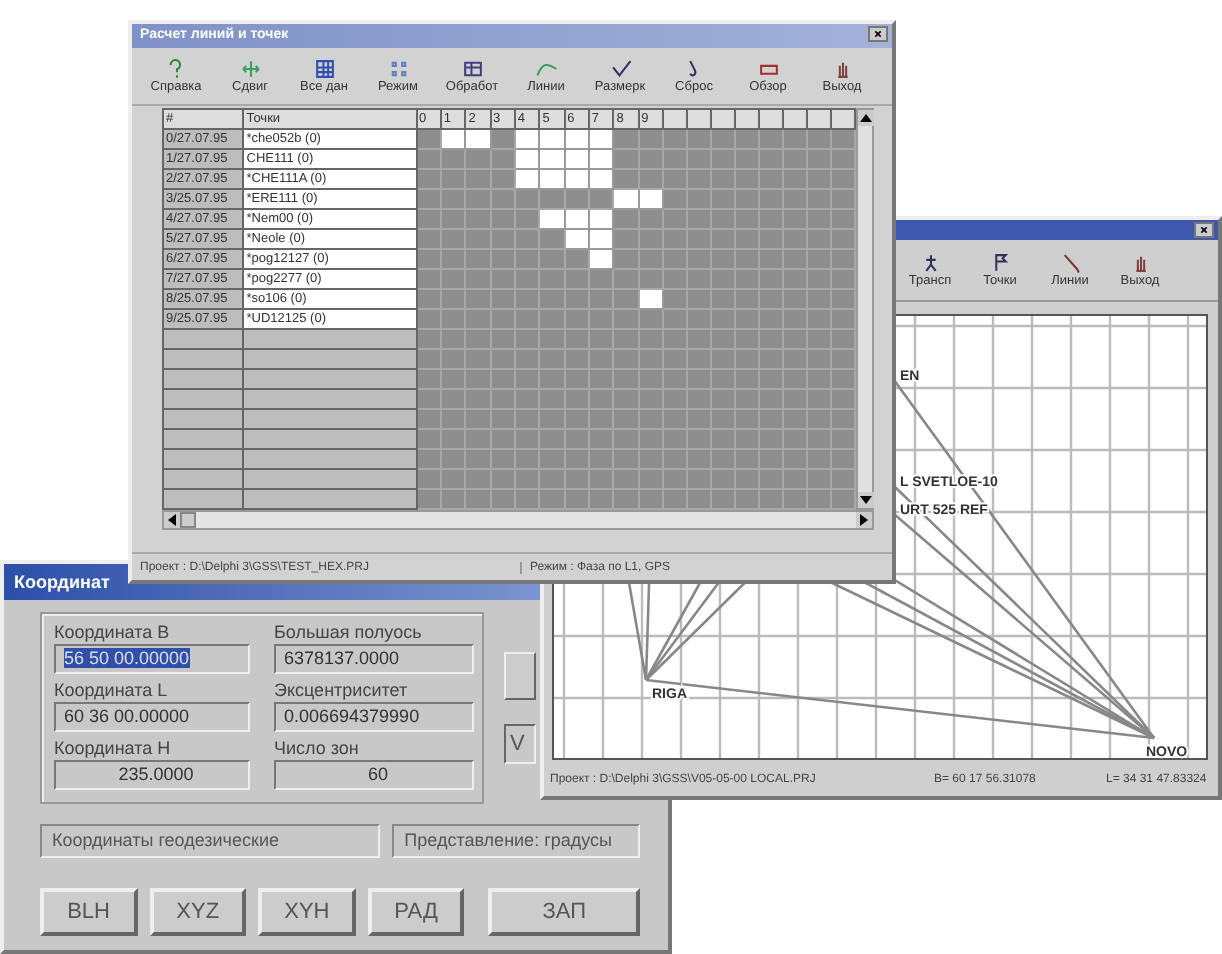 This screenshot has height=954, width=1222. I want to click on input-field: 0.006694379990, so click(374, 717).